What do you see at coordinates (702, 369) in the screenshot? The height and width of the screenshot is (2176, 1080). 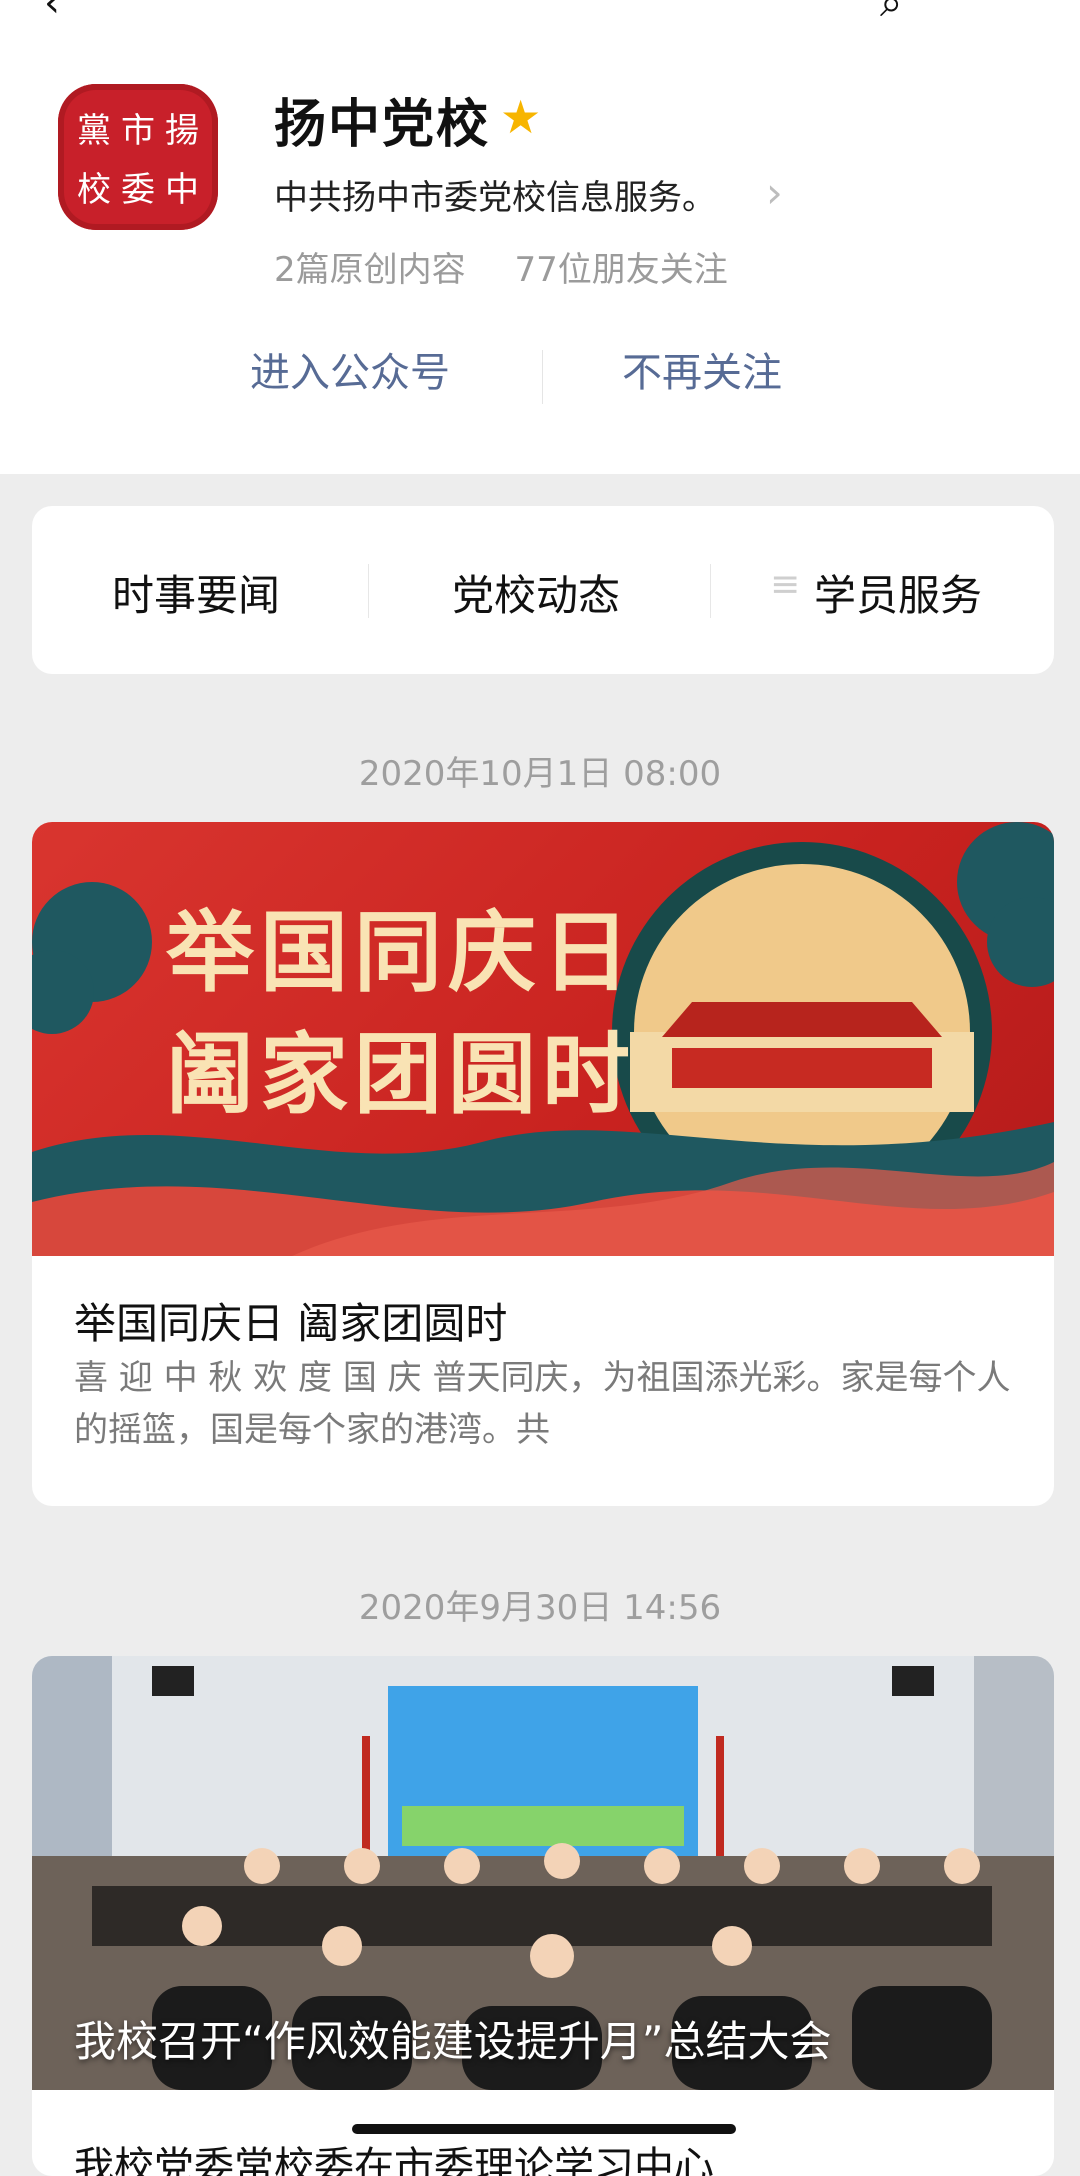 I see `unfollow-button: 不再关注` at bounding box center [702, 369].